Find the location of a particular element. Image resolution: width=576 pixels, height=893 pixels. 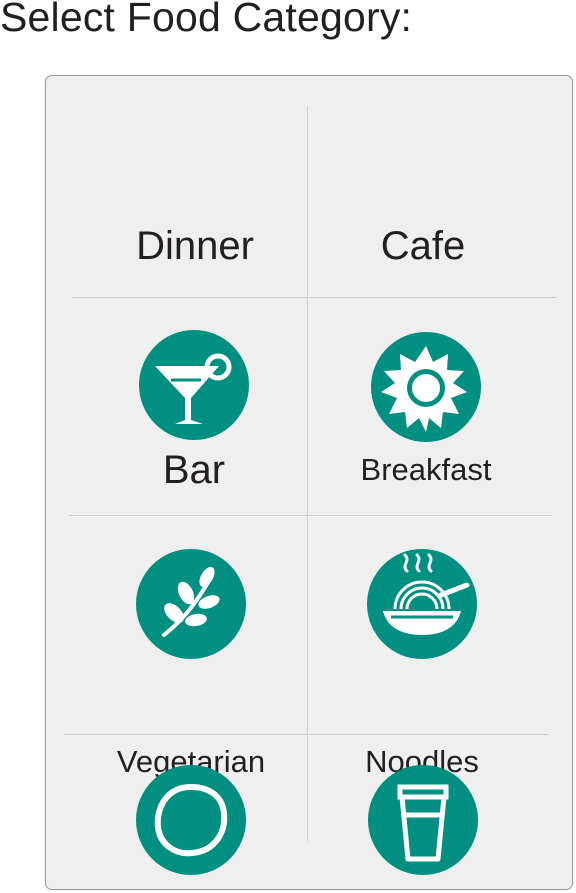

category-vegetarian: Vegetarian is located at coordinates (191, 647).